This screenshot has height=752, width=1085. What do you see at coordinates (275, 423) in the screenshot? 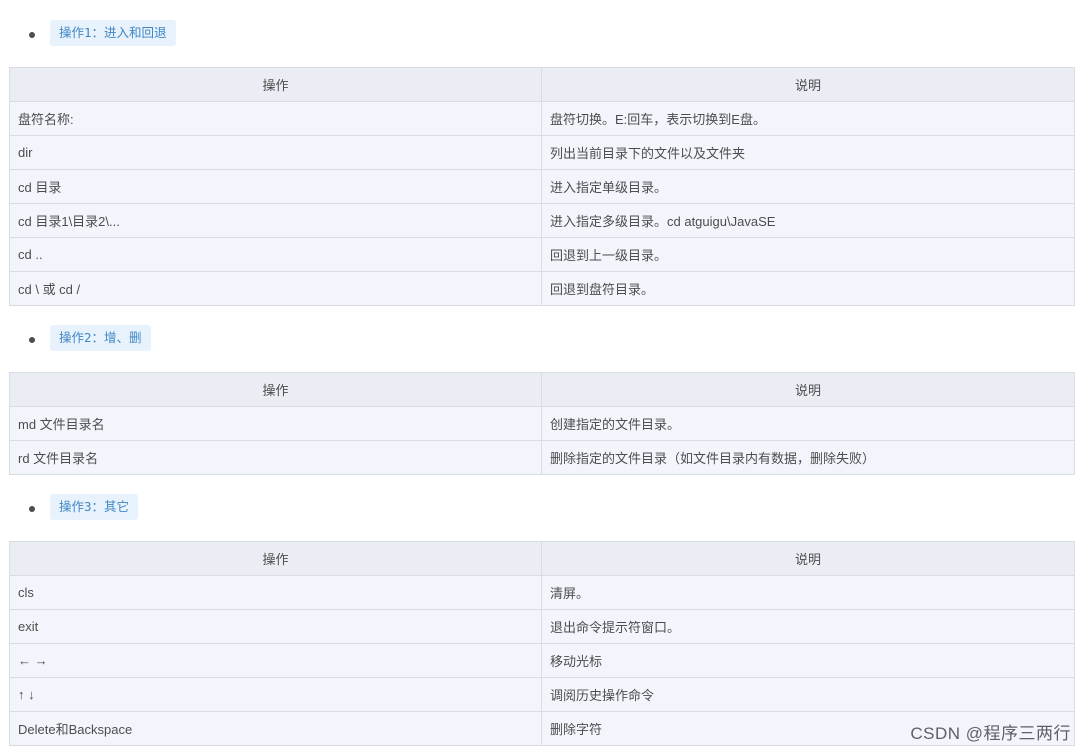
I see `operation-cell: md 文件目录名` at bounding box center [275, 423].